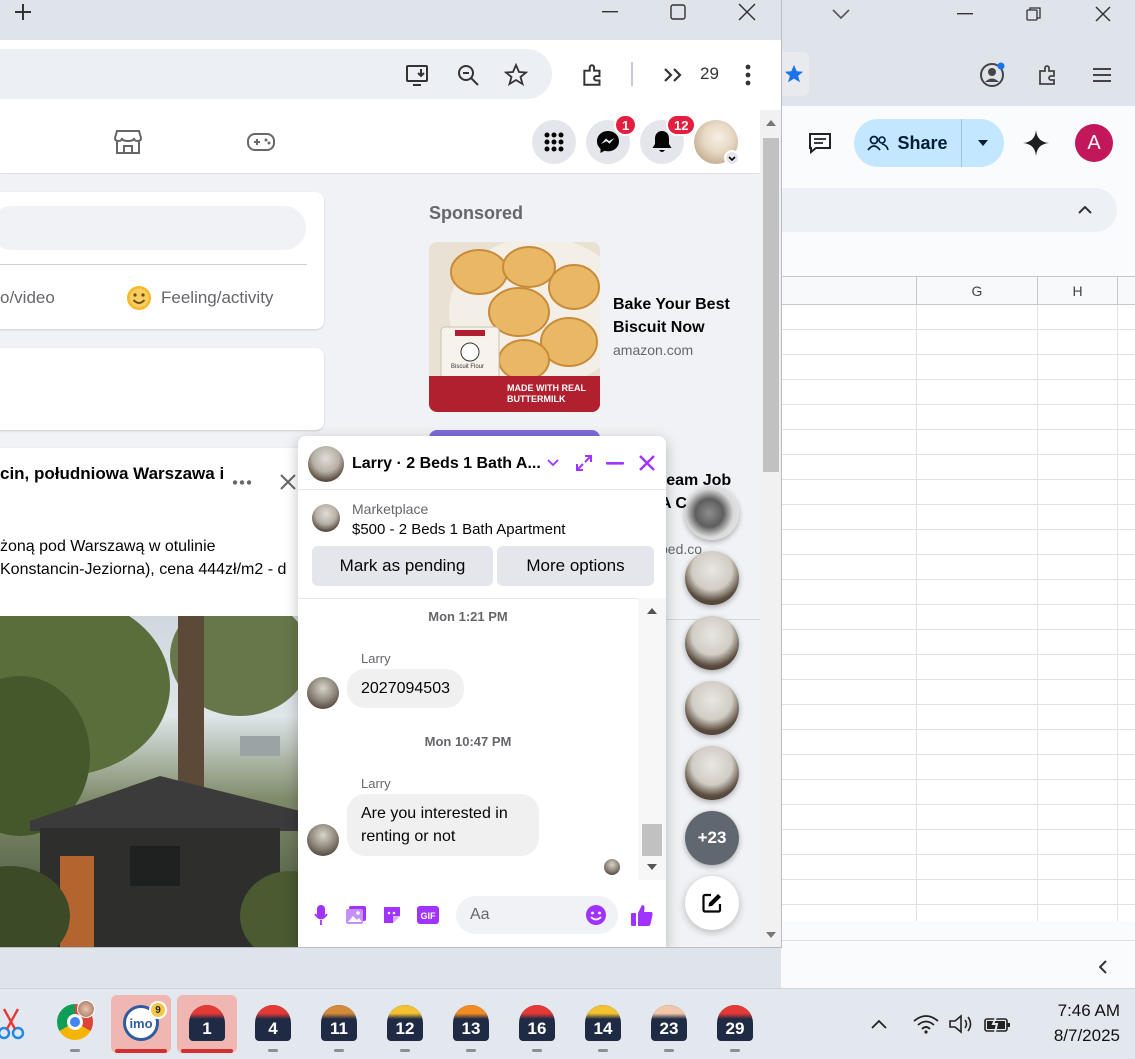 The height and width of the screenshot is (1059, 1135). I want to click on expand-icon, so click(584, 463).